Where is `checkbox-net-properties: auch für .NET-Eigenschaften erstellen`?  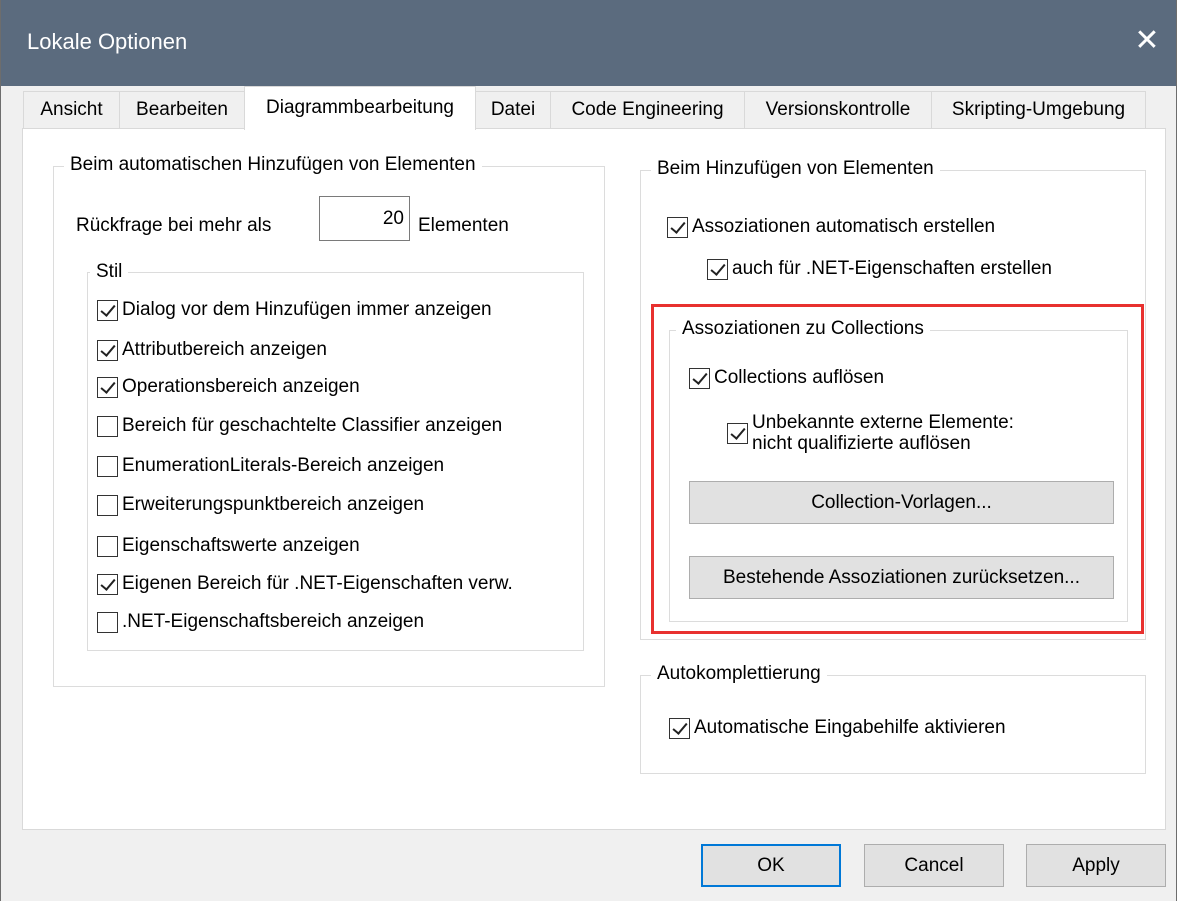 checkbox-net-properties: auch für .NET-Eigenschaften erstellen is located at coordinates (879, 269).